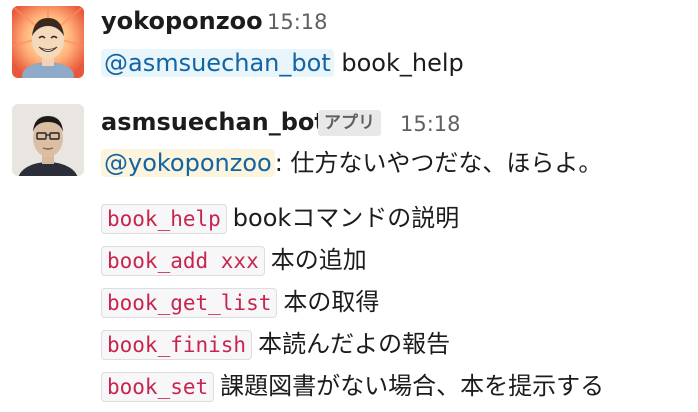 This screenshot has width=698, height=412. I want to click on message-text: @asmsuechan_bot book_help, so click(282, 63).